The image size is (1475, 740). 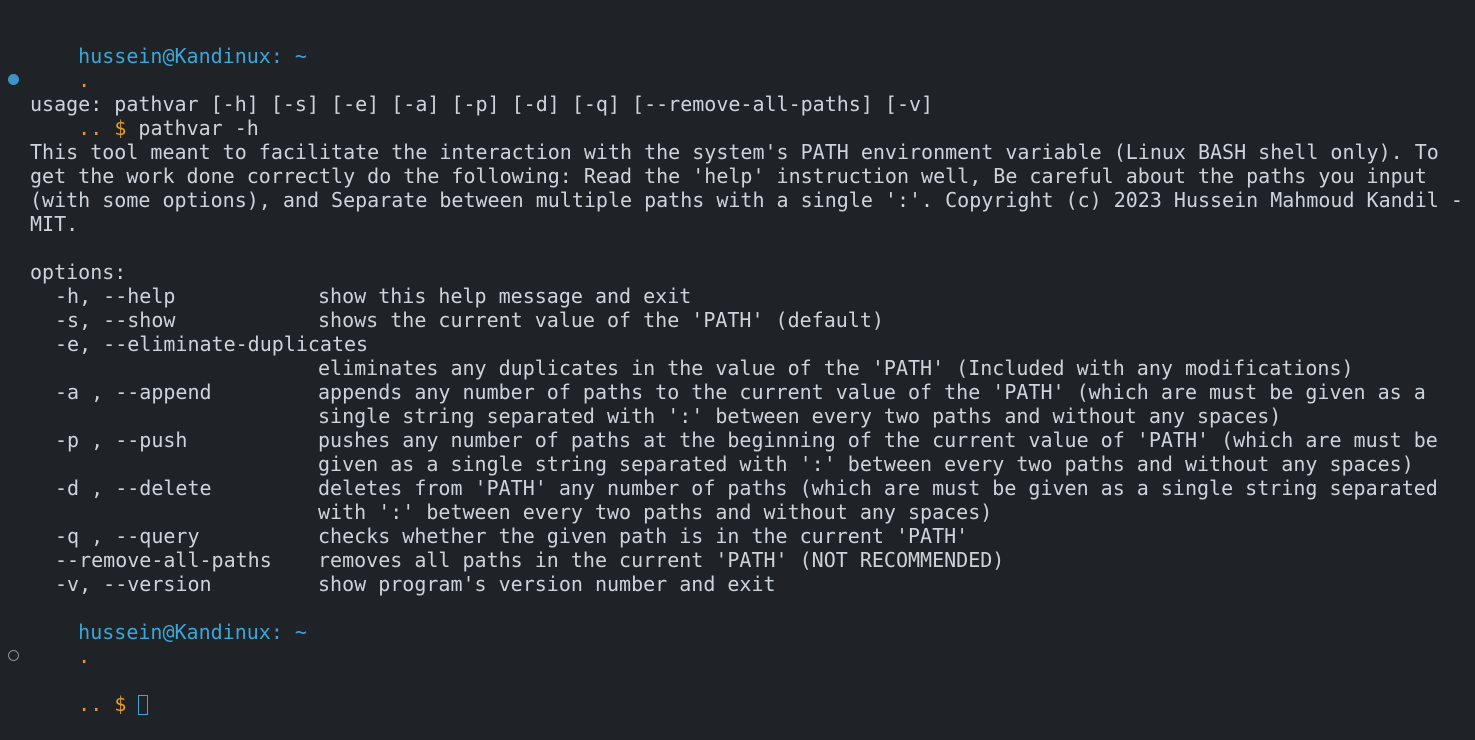 What do you see at coordinates (90, 704) in the screenshot?
I see `prompt-dots: ..` at bounding box center [90, 704].